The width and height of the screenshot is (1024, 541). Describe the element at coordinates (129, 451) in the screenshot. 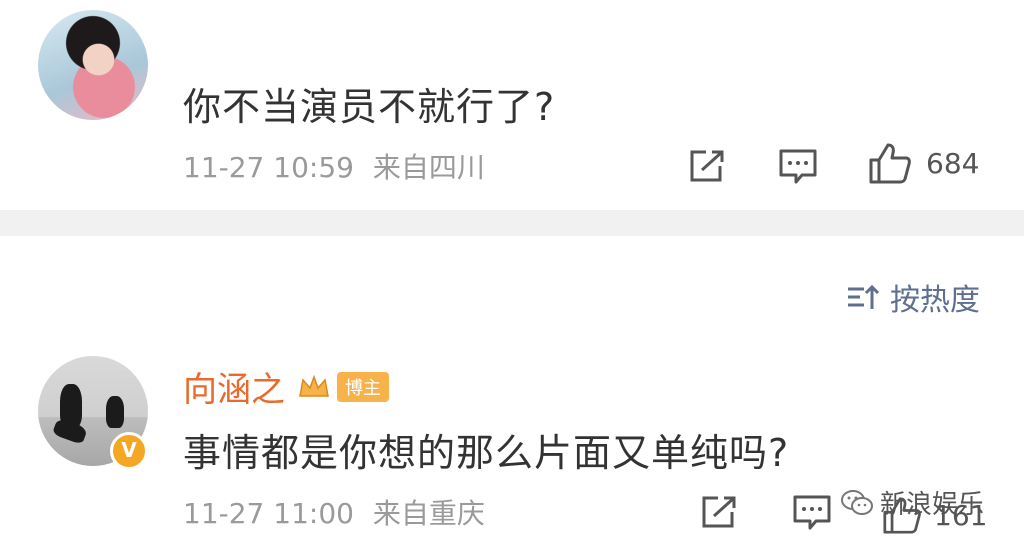

I see `verified-icon: V` at that location.